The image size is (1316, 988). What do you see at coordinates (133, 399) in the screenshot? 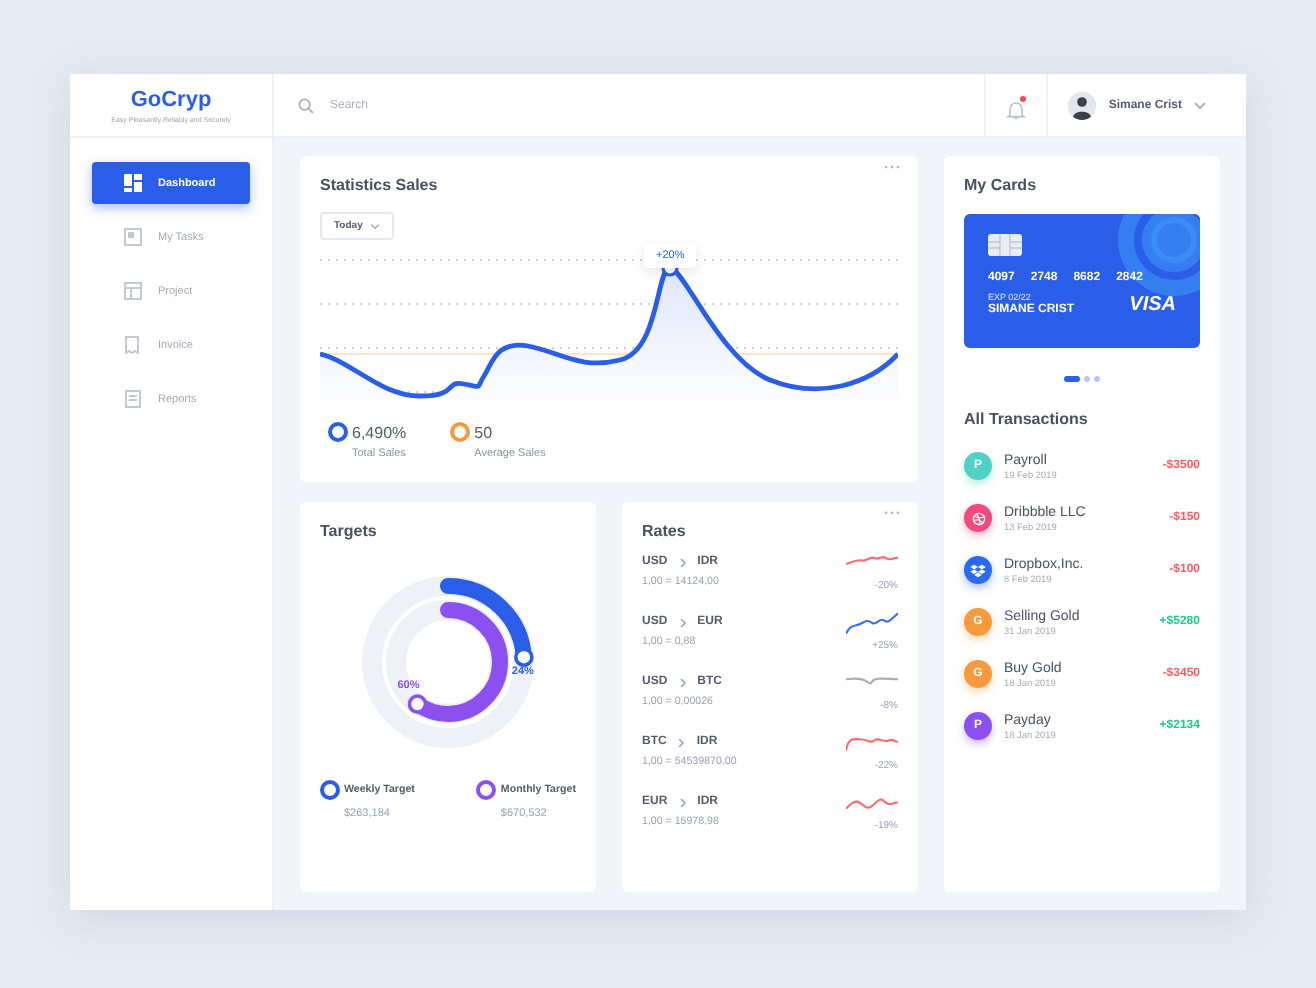
I see `document-icon` at bounding box center [133, 399].